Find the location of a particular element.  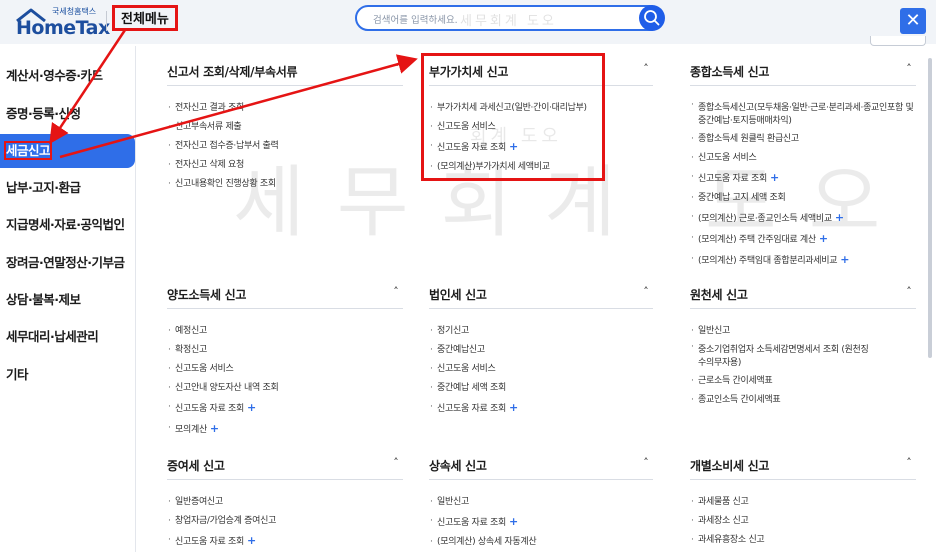

close-button: ✕ is located at coordinates (913, 21).